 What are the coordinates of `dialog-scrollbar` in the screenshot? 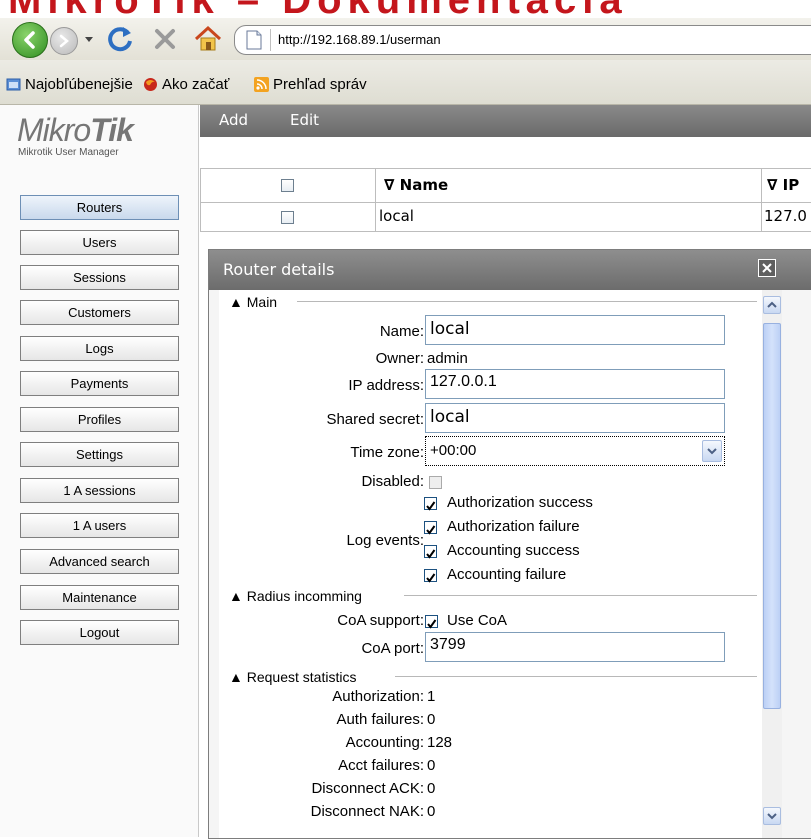 It's located at (772, 564).